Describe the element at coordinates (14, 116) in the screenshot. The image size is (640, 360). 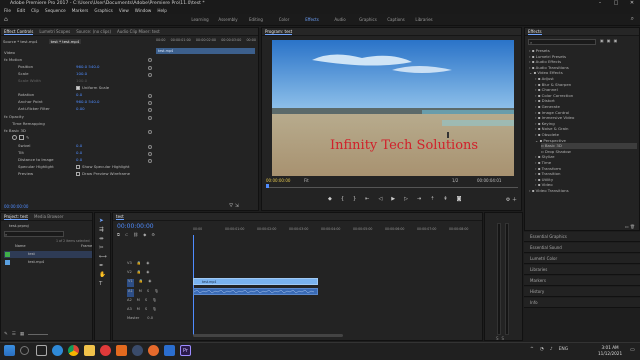
I see `opacity-row: fx Opacity` at that location.